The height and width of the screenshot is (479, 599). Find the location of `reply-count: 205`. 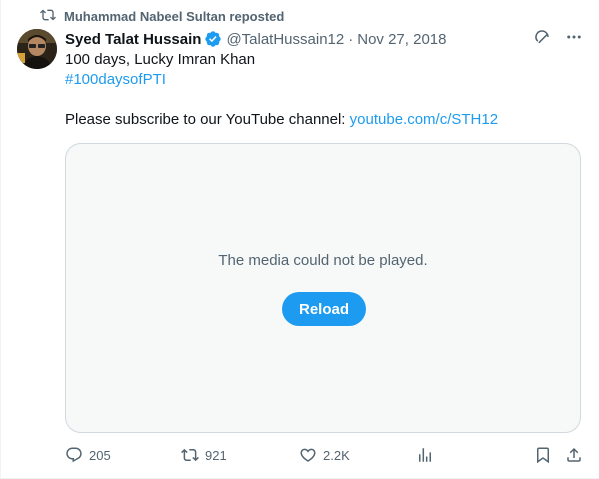

reply-count: 205 is located at coordinates (100, 455).